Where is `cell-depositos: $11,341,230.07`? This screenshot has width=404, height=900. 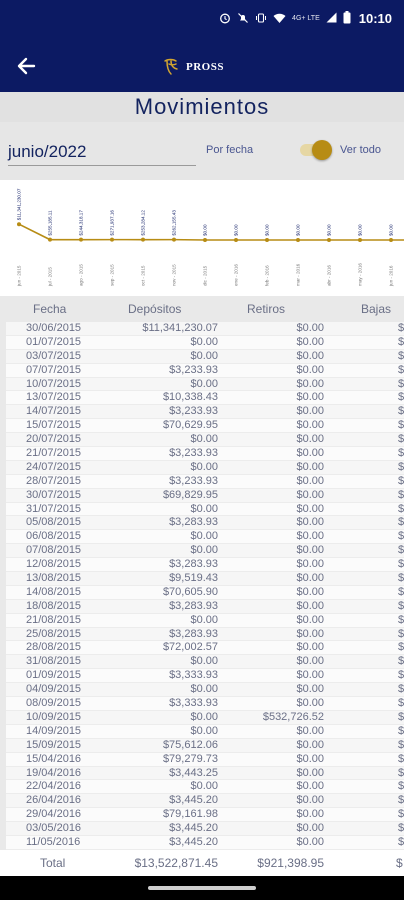
cell-depositos: $11,341,230.07 is located at coordinates (180, 328).